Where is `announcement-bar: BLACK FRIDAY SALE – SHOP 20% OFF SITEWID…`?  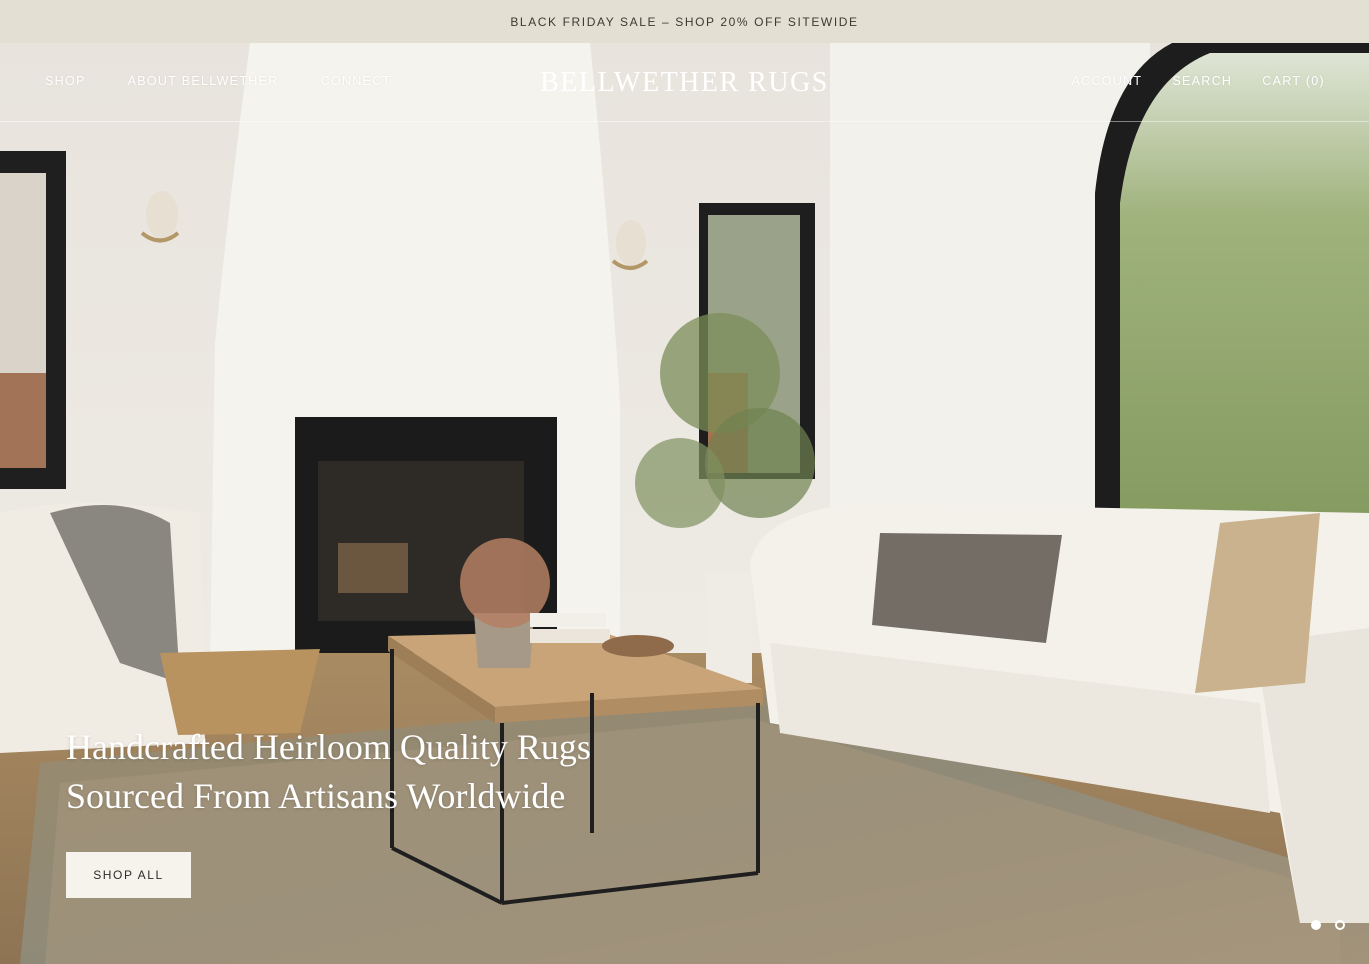
announcement-bar: BLACK FRIDAY SALE – SHOP 20% OFF SITEWID… is located at coordinates (684, 21).